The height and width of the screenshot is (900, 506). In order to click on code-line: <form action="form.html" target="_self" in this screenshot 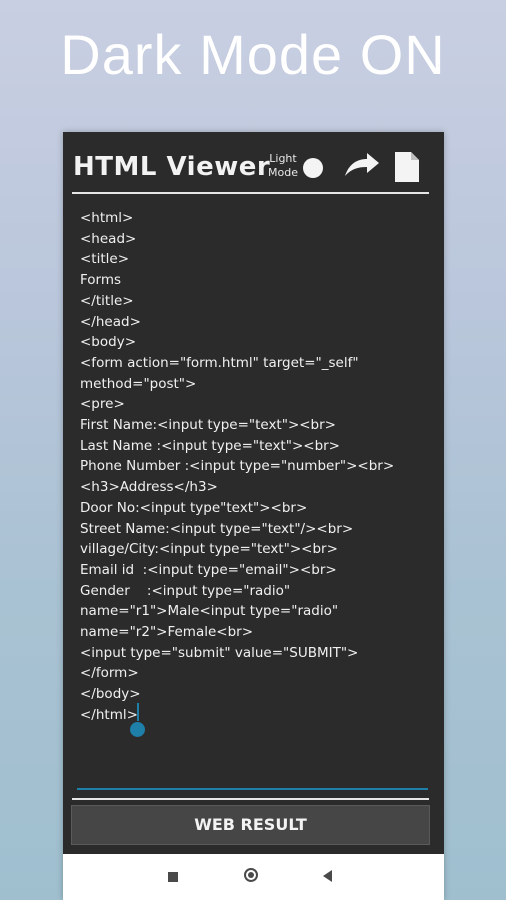, I will do `click(219, 362)`.